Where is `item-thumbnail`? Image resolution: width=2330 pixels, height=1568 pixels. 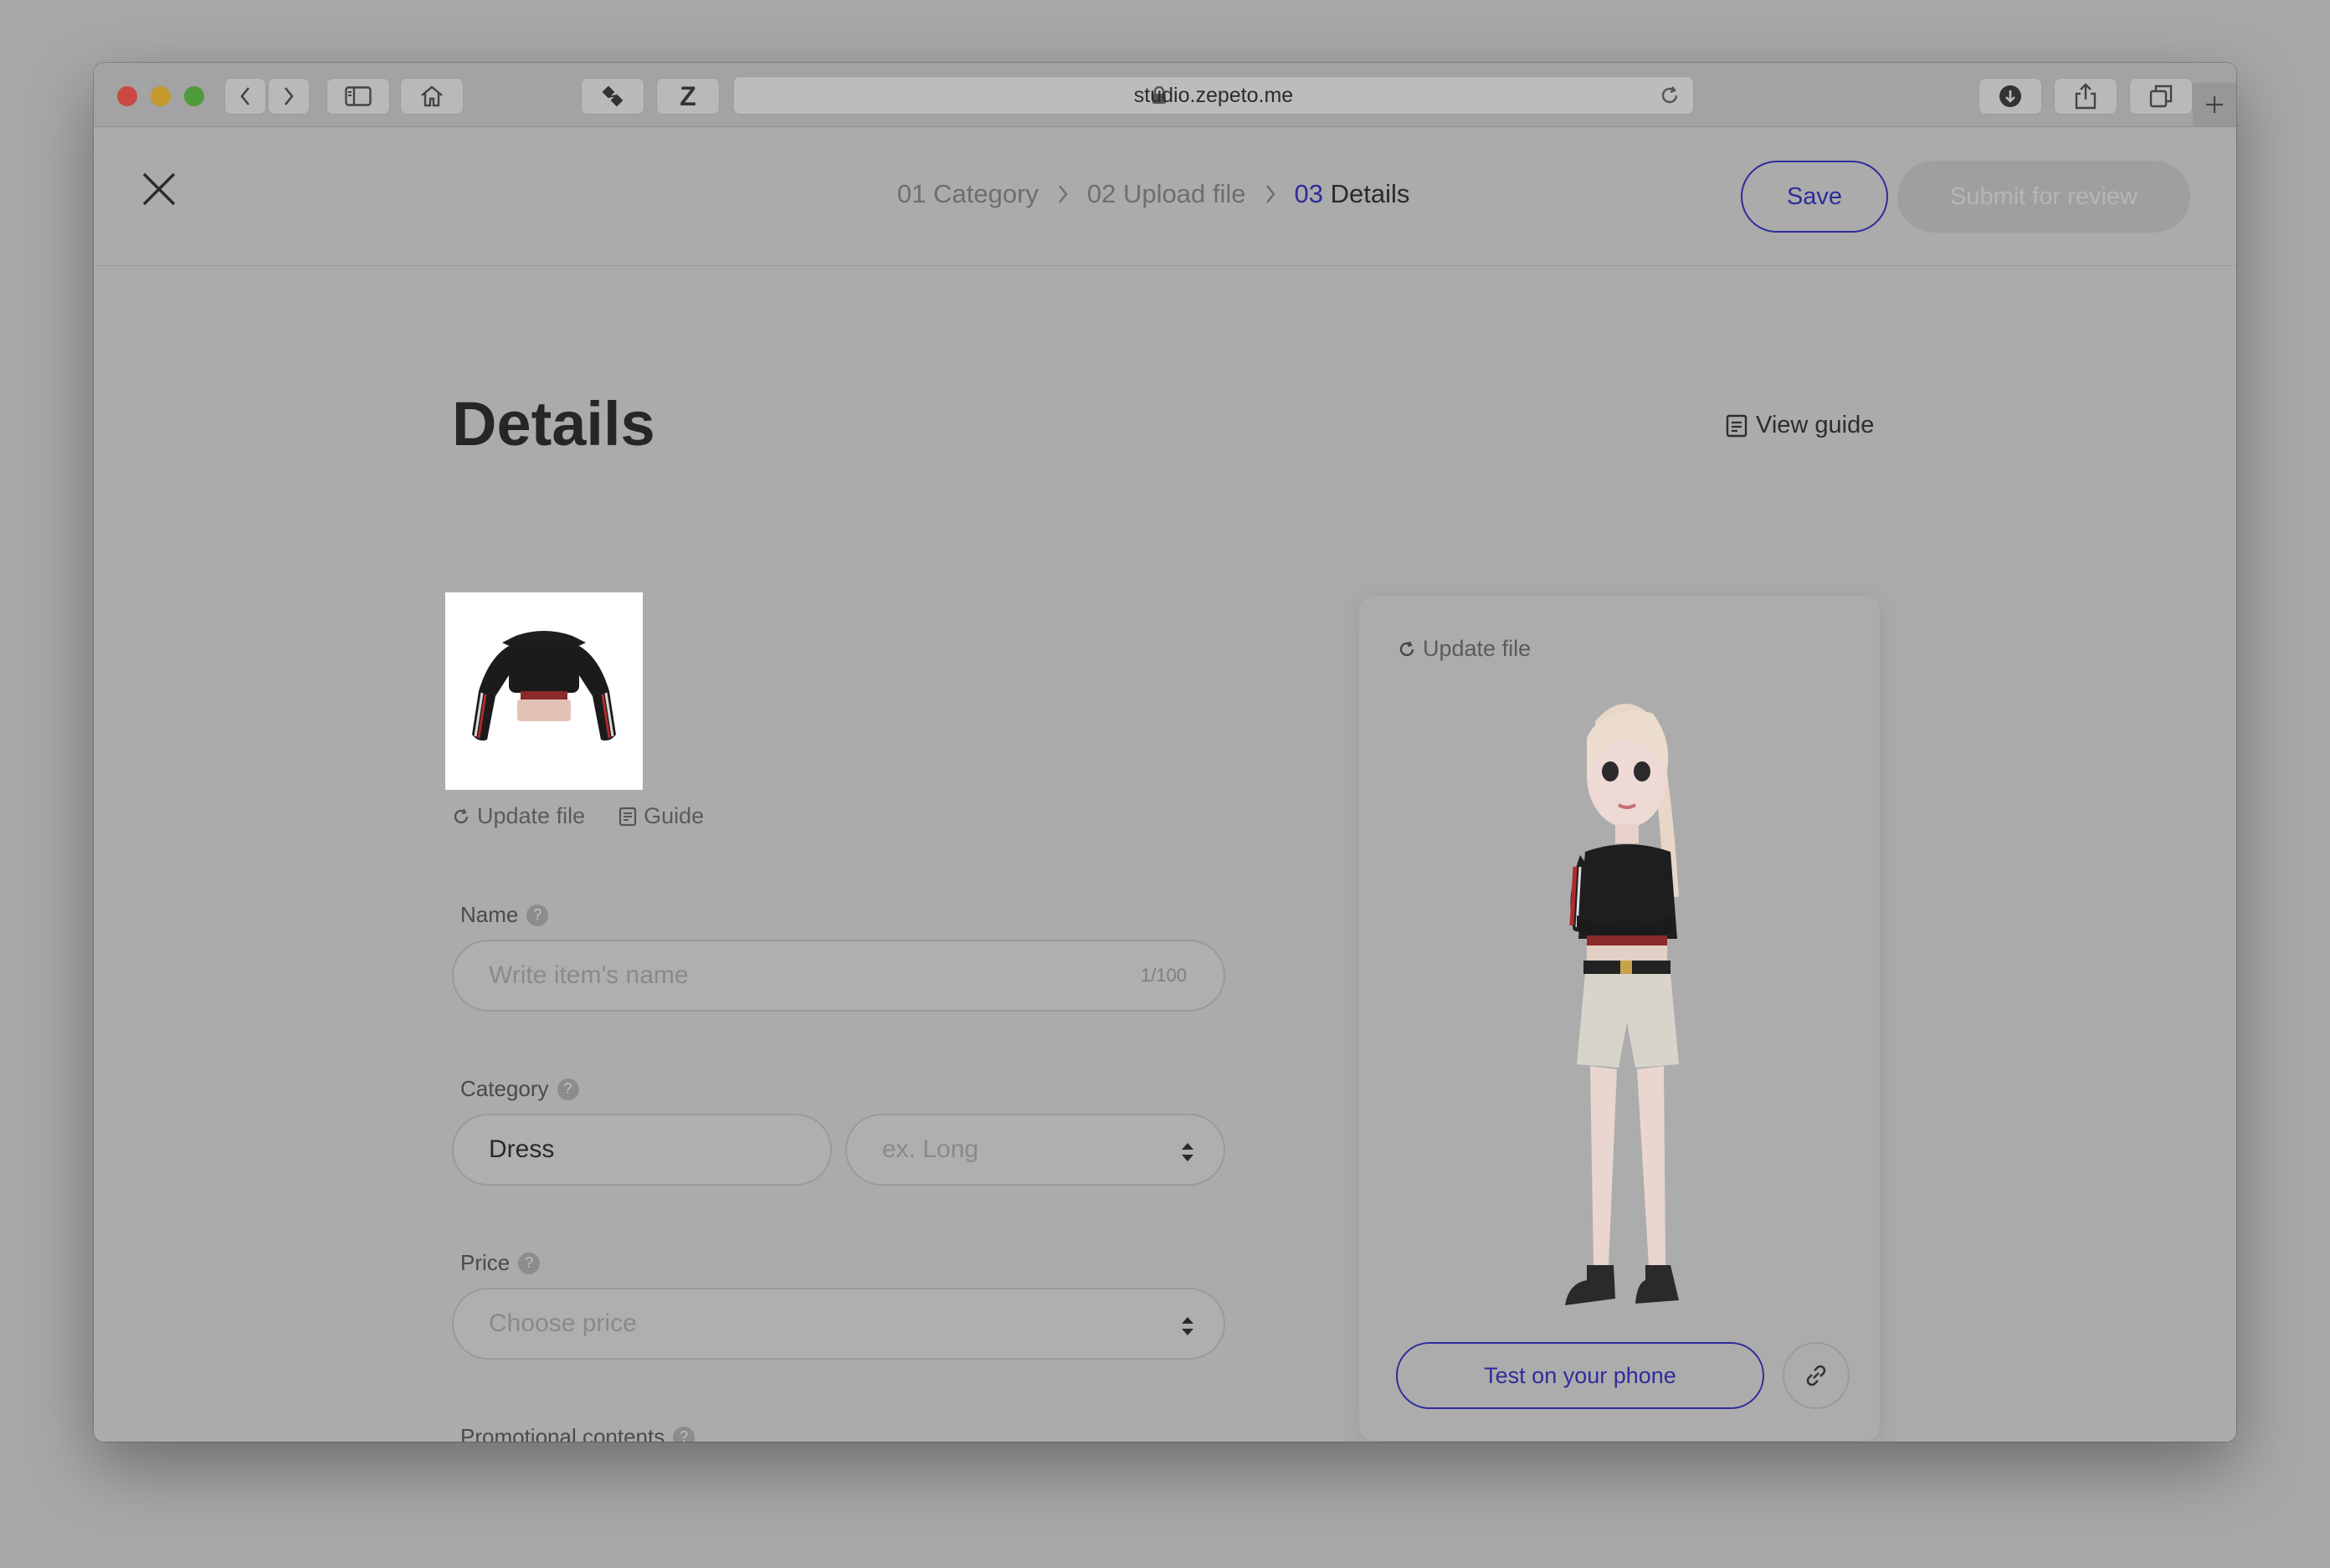 item-thumbnail is located at coordinates (544, 691).